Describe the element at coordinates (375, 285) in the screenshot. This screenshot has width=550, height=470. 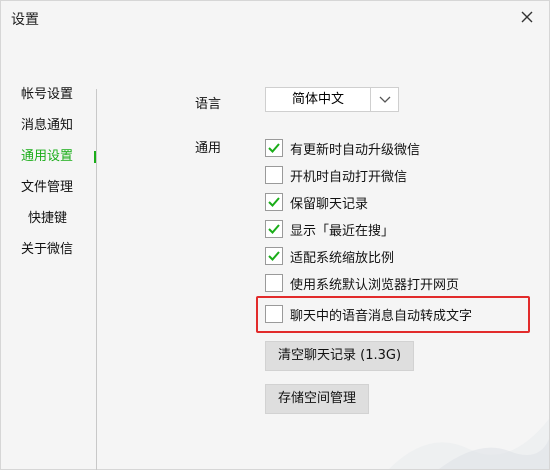
I see `option-label: 使用系统默认浏览器打开网页` at that location.